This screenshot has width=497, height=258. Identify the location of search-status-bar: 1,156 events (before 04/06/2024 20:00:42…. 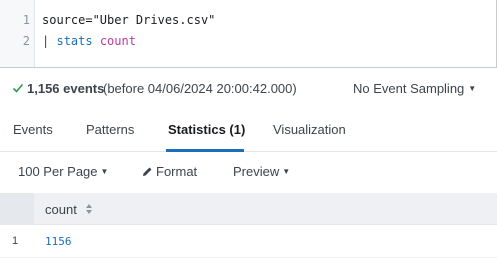
(248, 90).